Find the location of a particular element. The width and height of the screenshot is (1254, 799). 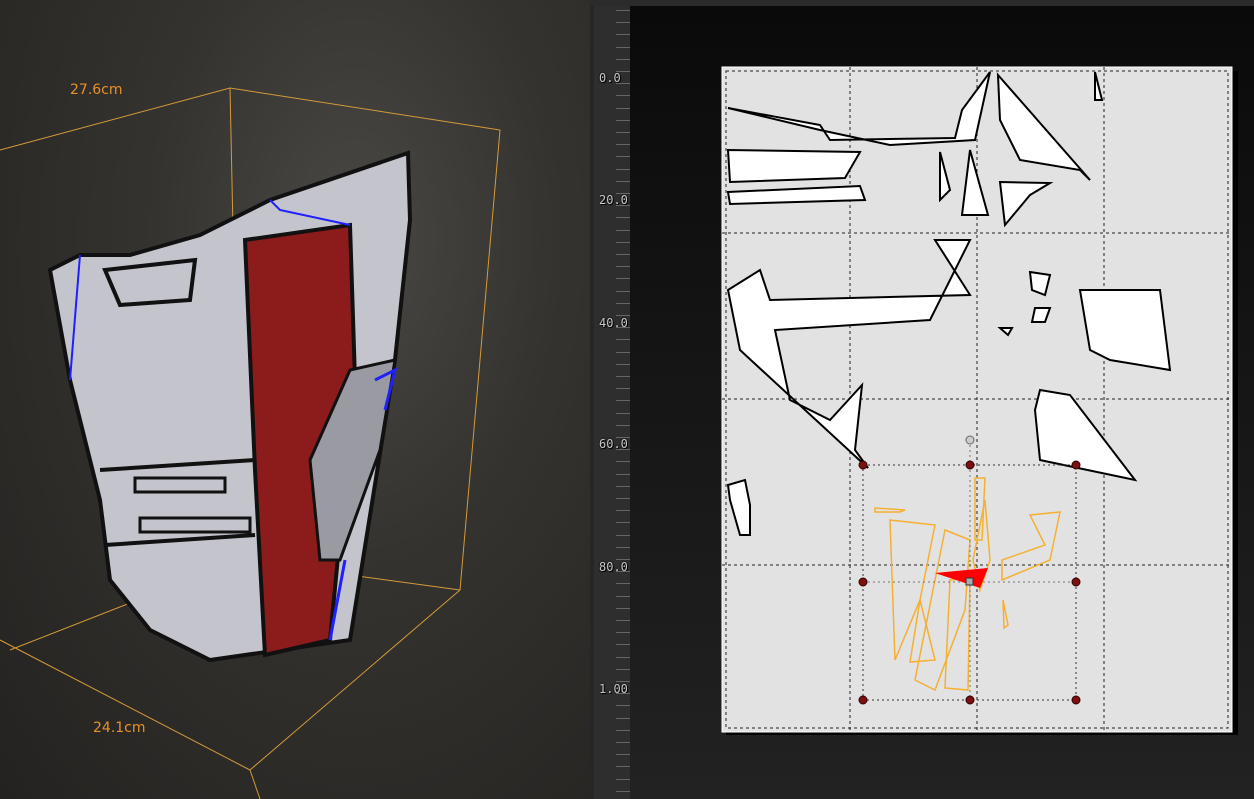

height-dimension-label: 27.6cm is located at coordinates (96, 90).